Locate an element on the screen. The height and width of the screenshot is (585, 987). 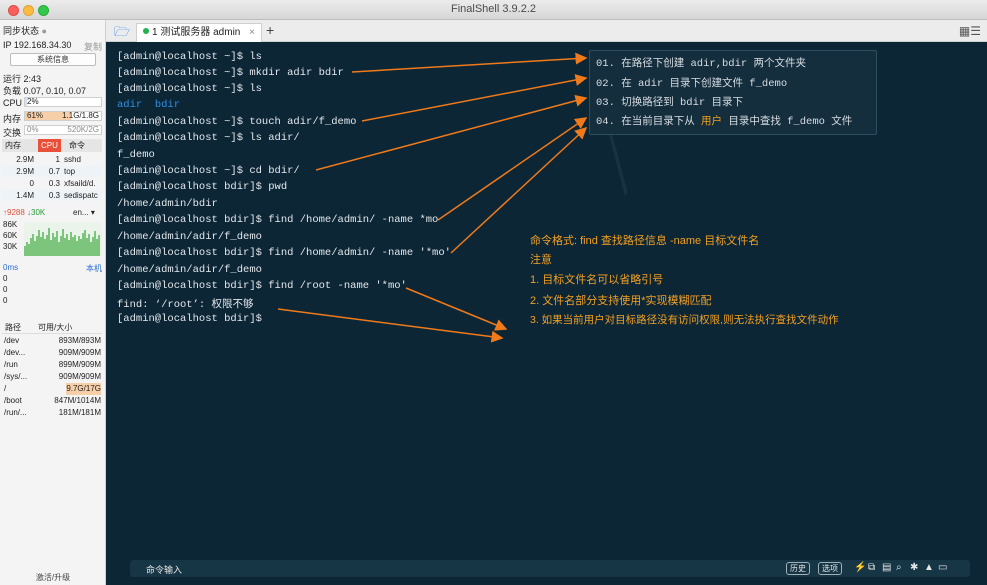
options-button: 选项 is located at coordinates (830, 568).